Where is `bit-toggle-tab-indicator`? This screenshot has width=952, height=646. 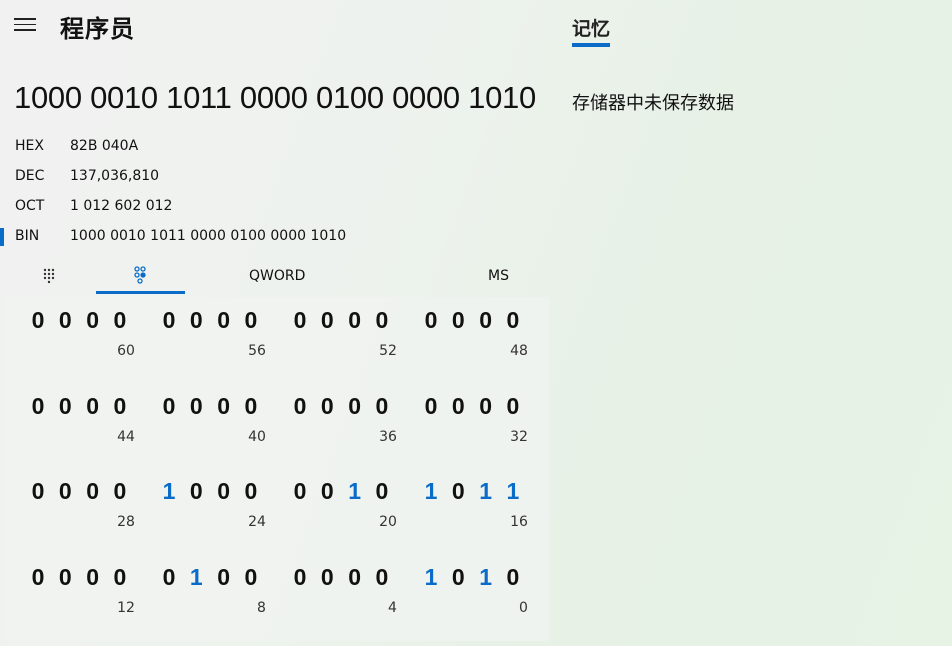
bit-toggle-tab-indicator is located at coordinates (140, 292).